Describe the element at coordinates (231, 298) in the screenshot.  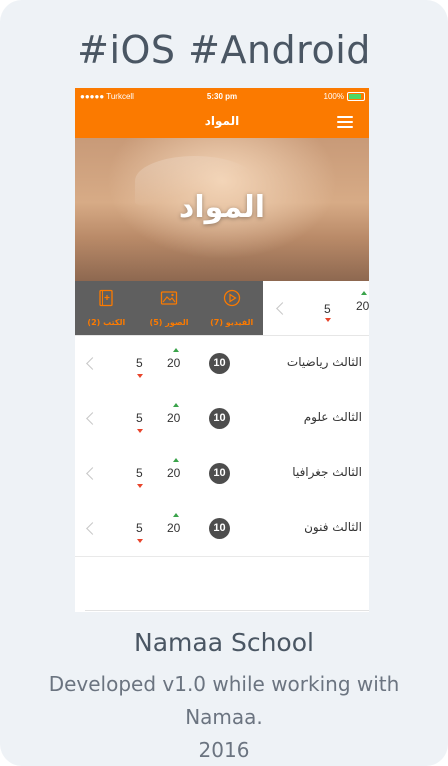
I see `play-circle-icon` at that location.